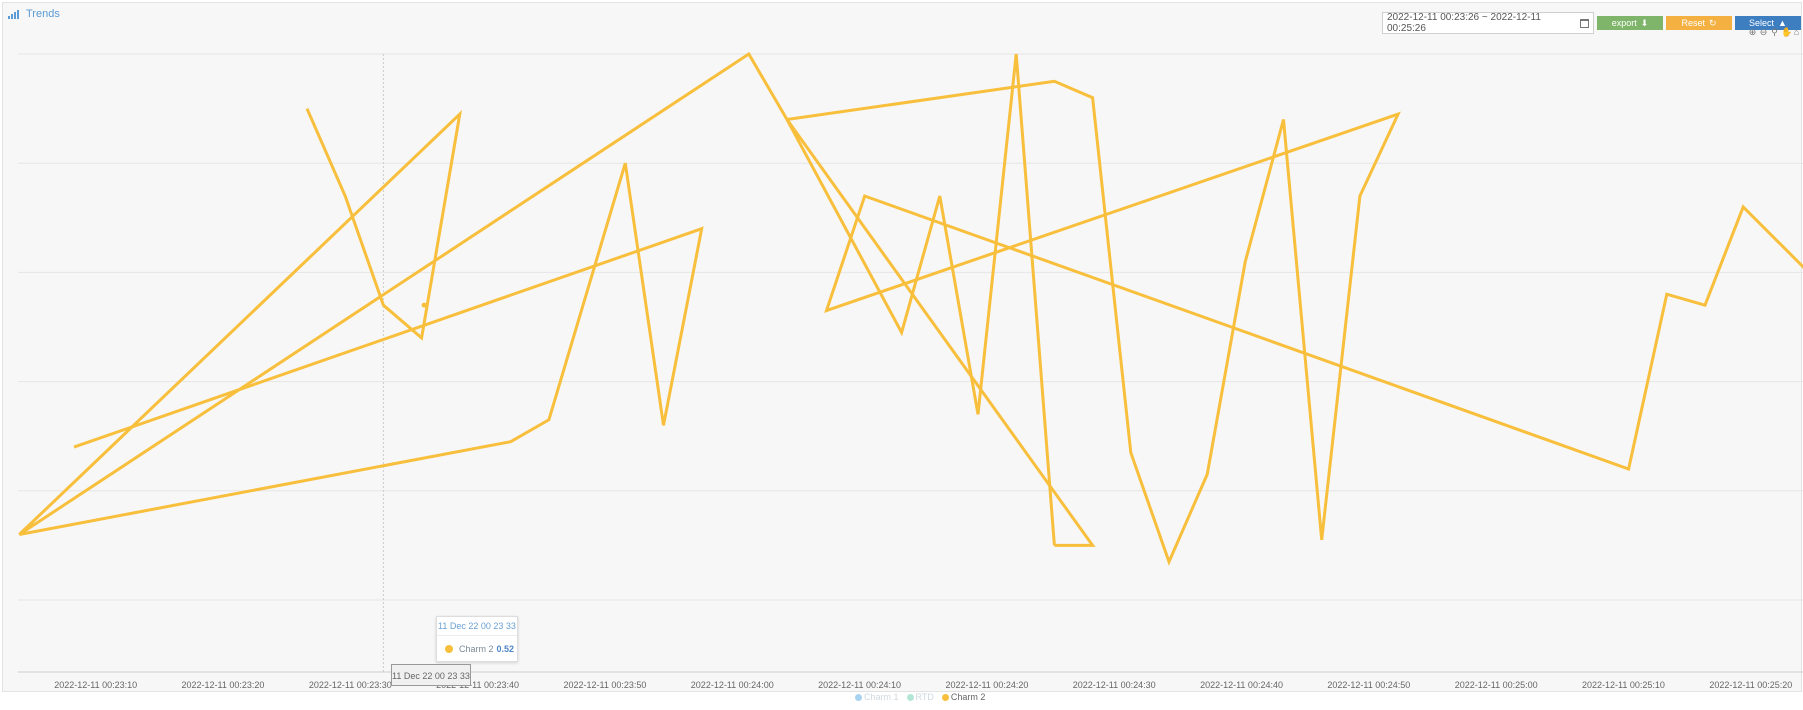 The width and height of the screenshot is (1803, 710). I want to click on x-tick-label: 2022-12-11 00:23:50, so click(604, 685).